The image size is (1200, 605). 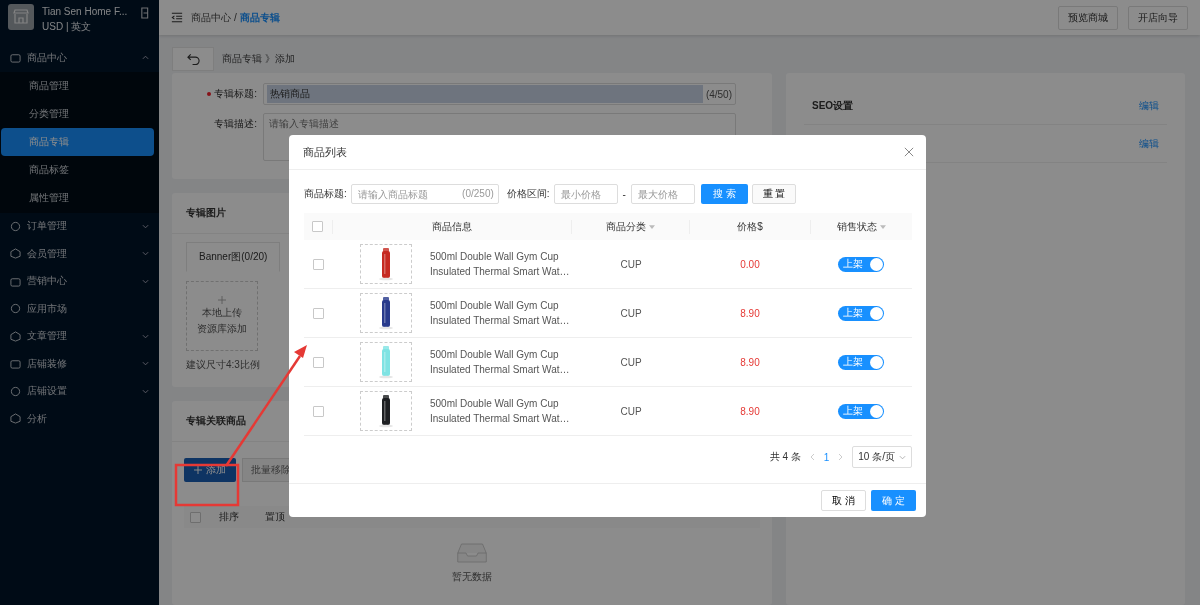 I want to click on column-header: 销售状态, so click(x=856, y=226).